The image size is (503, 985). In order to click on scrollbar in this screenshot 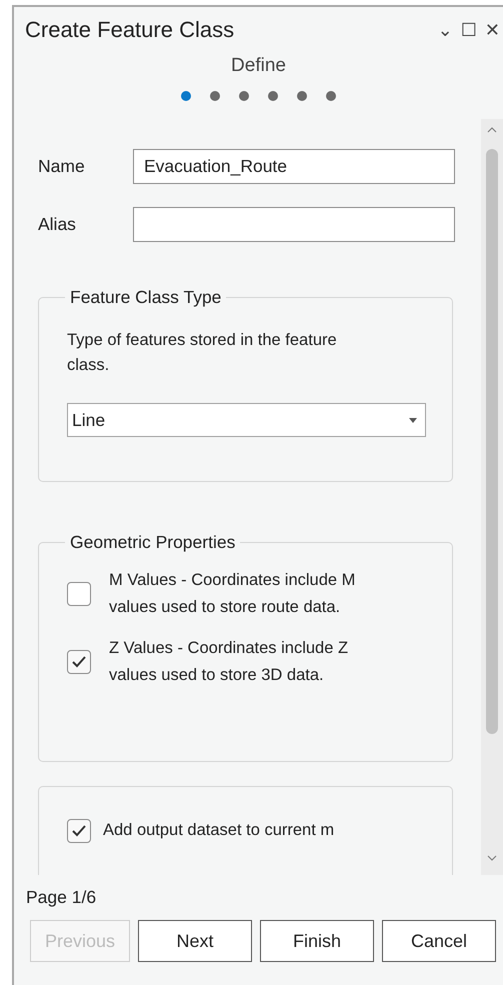, I will do `click(492, 497)`.